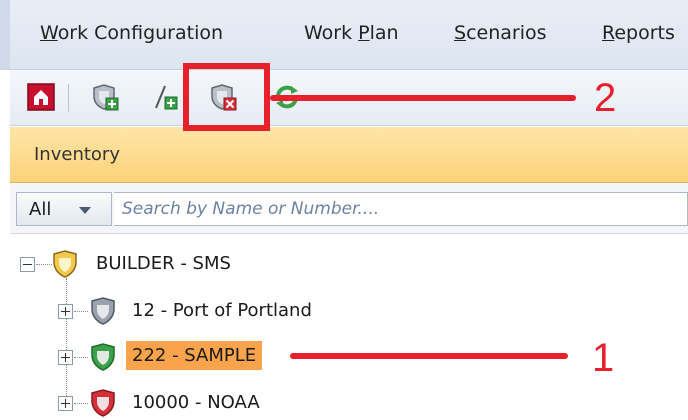 This screenshot has width=688, height=420. I want to click on tree-item-label: 10000 - NOAA, so click(196, 402).